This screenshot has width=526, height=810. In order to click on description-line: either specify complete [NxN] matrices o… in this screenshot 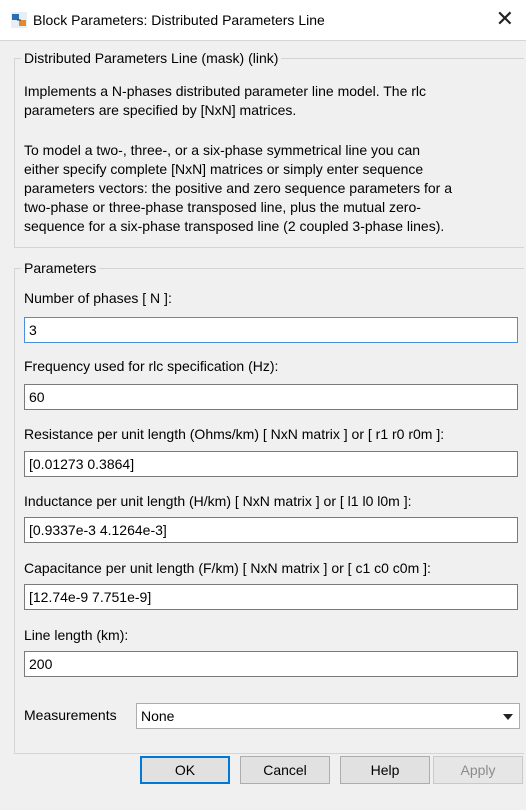, I will do `click(224, 169)`.